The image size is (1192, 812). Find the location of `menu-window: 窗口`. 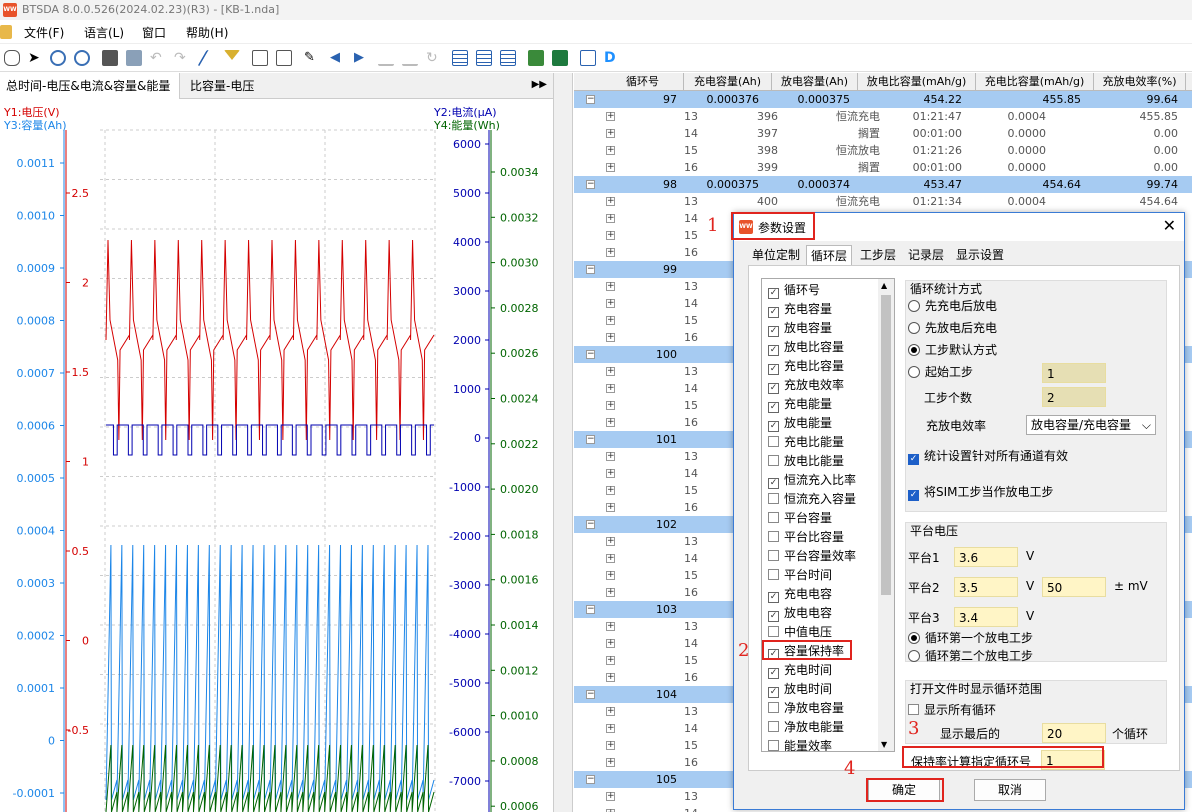

menu-window: 窗口 is located at coordinates (154, 32).